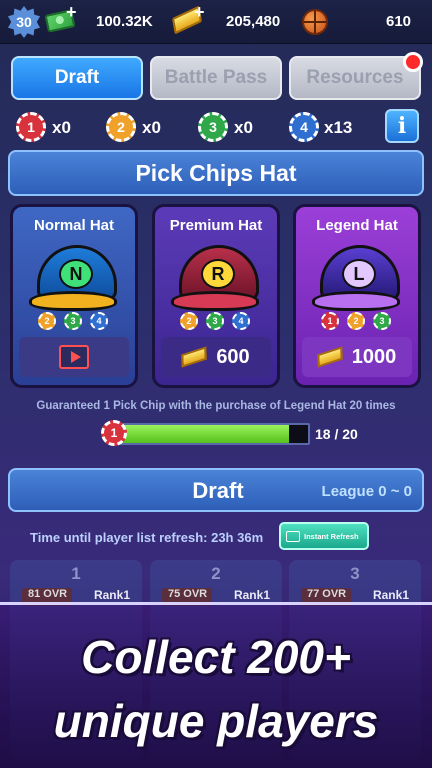 Image resolution: width=432 pixels, height=768 pixels. I want to click on basketball-value: 610, so click(399, 21).